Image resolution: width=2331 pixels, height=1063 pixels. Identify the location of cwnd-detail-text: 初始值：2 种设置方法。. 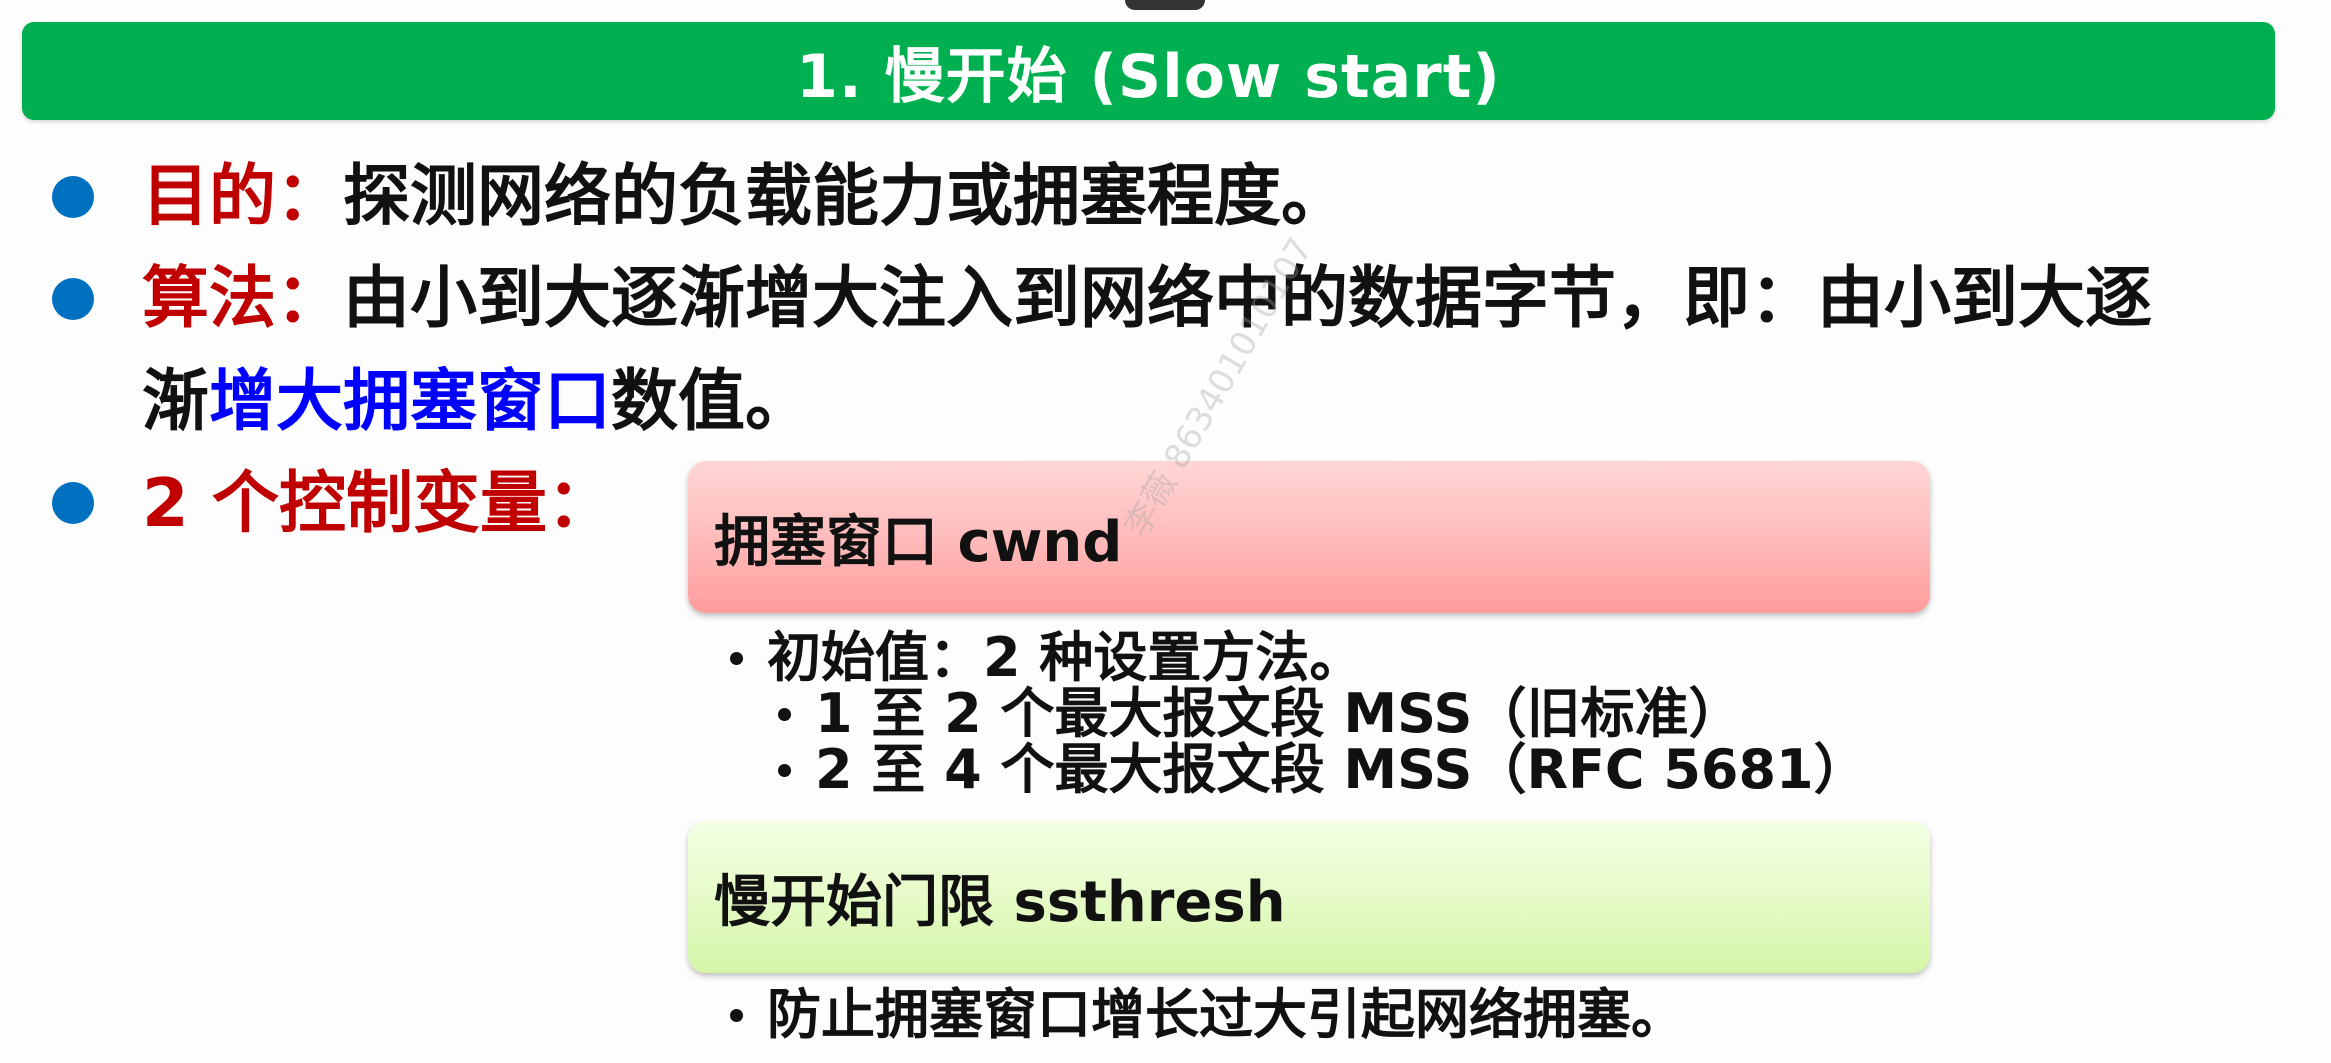
(1065, 657).